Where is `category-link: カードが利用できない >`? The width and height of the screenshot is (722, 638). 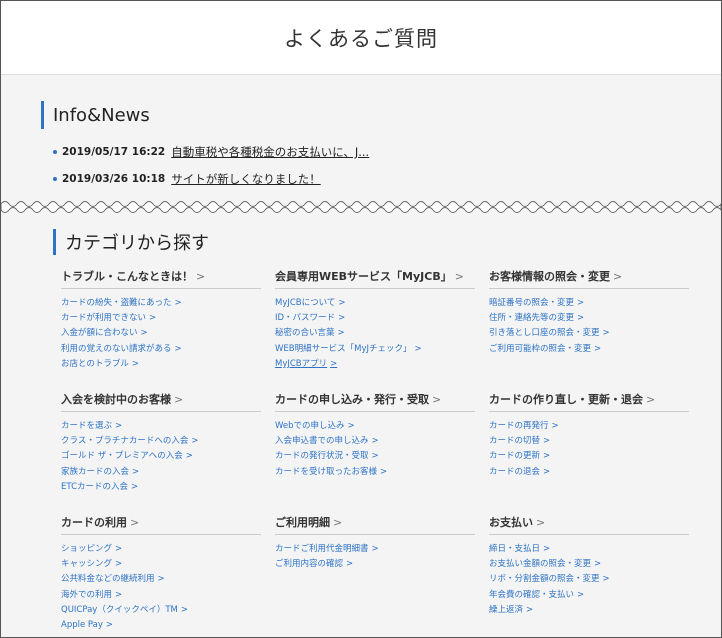
category-link: カードが利用できない > is located at coordinates (161, 318).